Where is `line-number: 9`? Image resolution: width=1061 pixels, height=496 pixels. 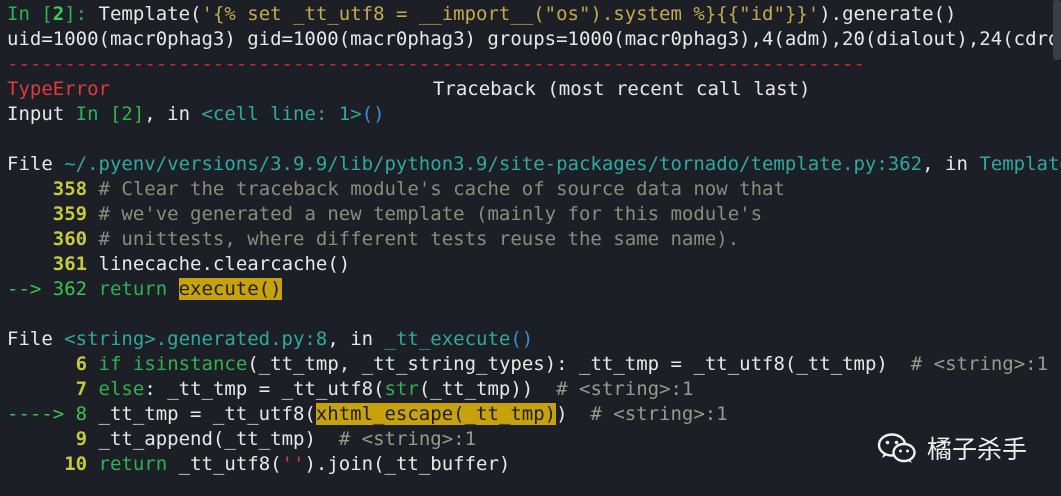 line-number: 9 is located at coordinates (81, 439).